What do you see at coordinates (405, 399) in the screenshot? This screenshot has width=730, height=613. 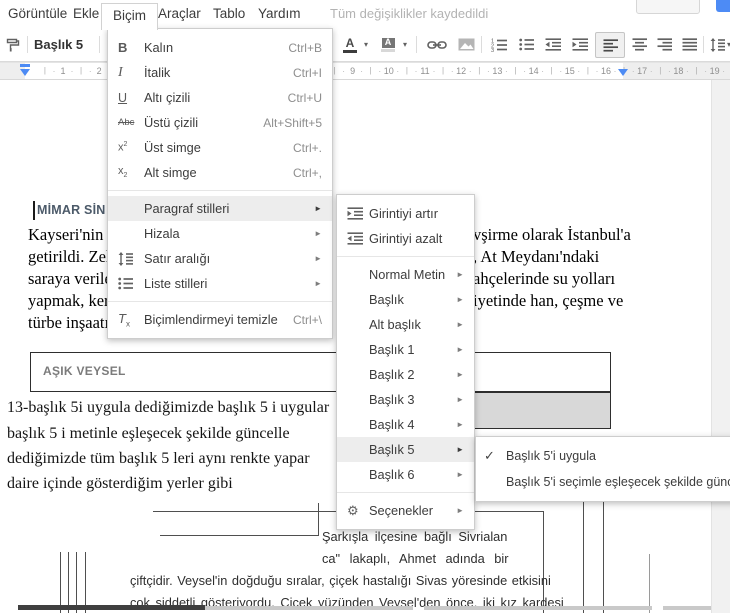 I see `menu-item-baslik-3: Başlık 3 ►` at bounding box center [405, 399].